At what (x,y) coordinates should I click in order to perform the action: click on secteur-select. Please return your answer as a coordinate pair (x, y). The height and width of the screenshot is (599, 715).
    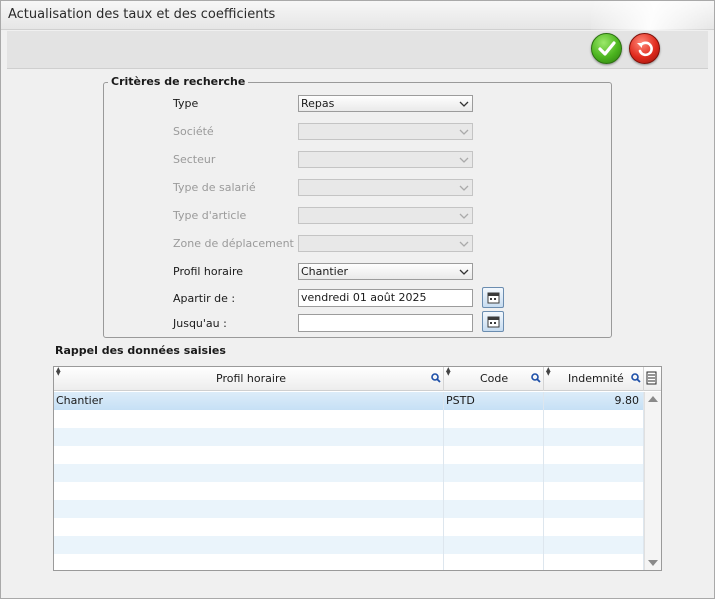
    Looking at the image, I should click on (385, 159).